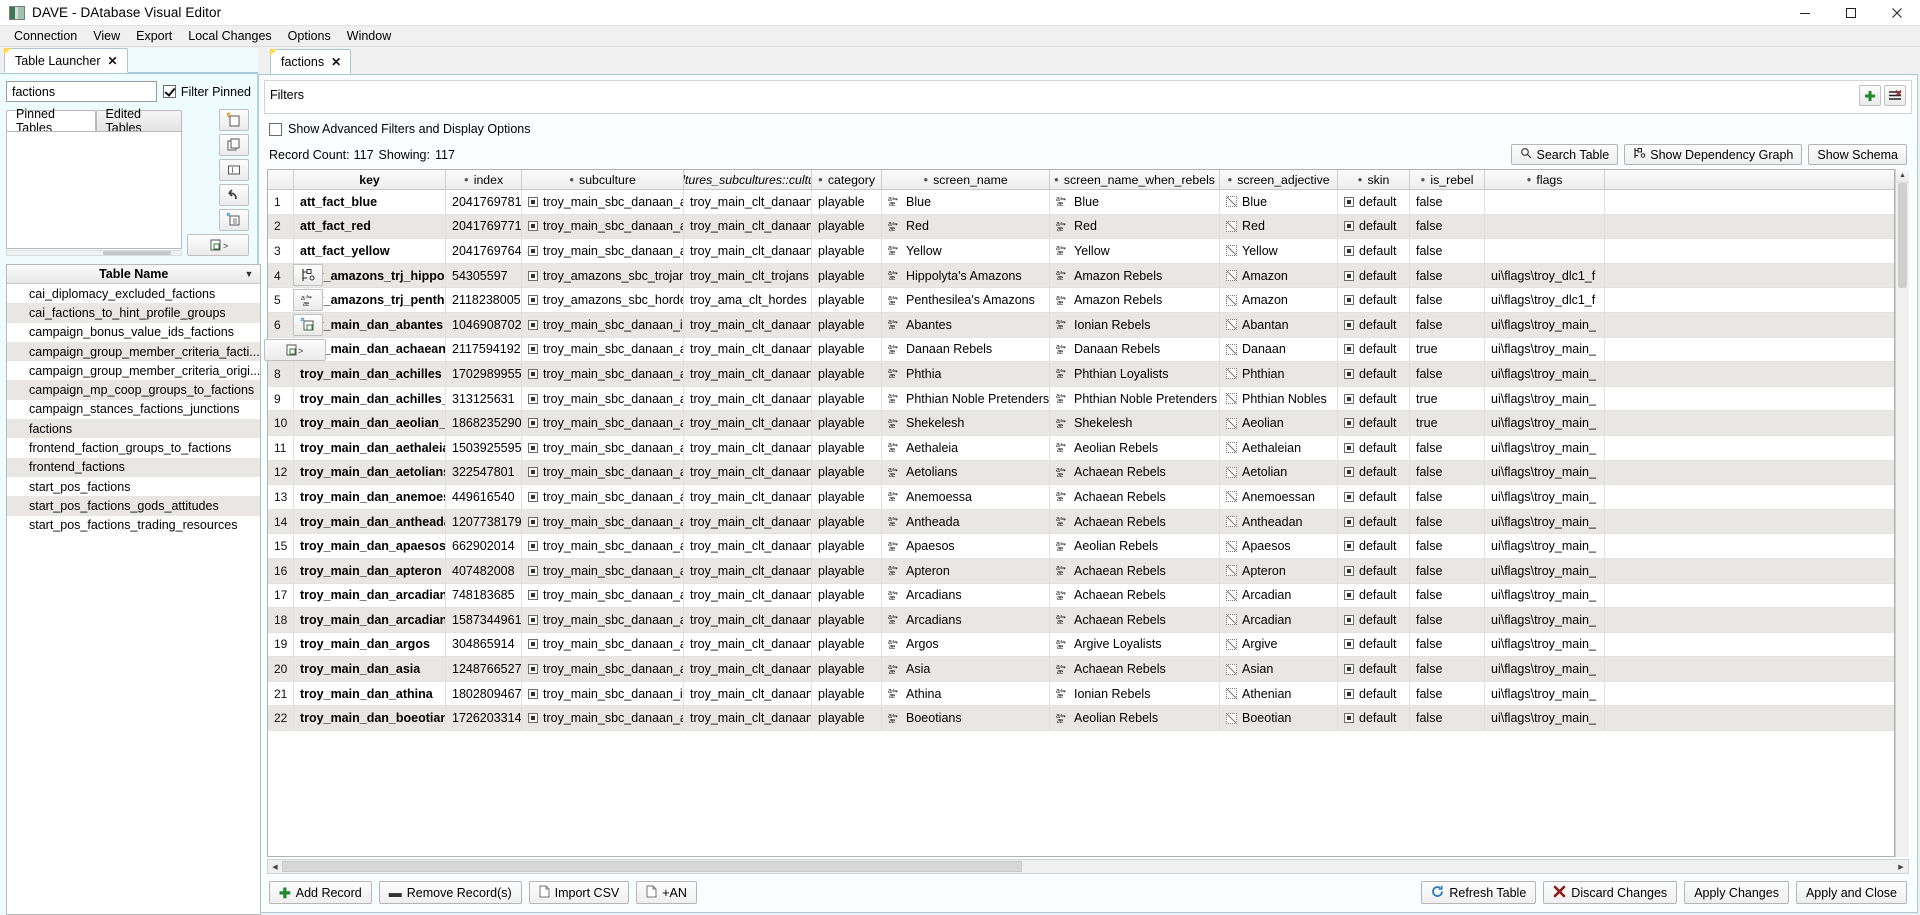  I want to click on scroll-up-icon: ▲, so click(1902, 176).